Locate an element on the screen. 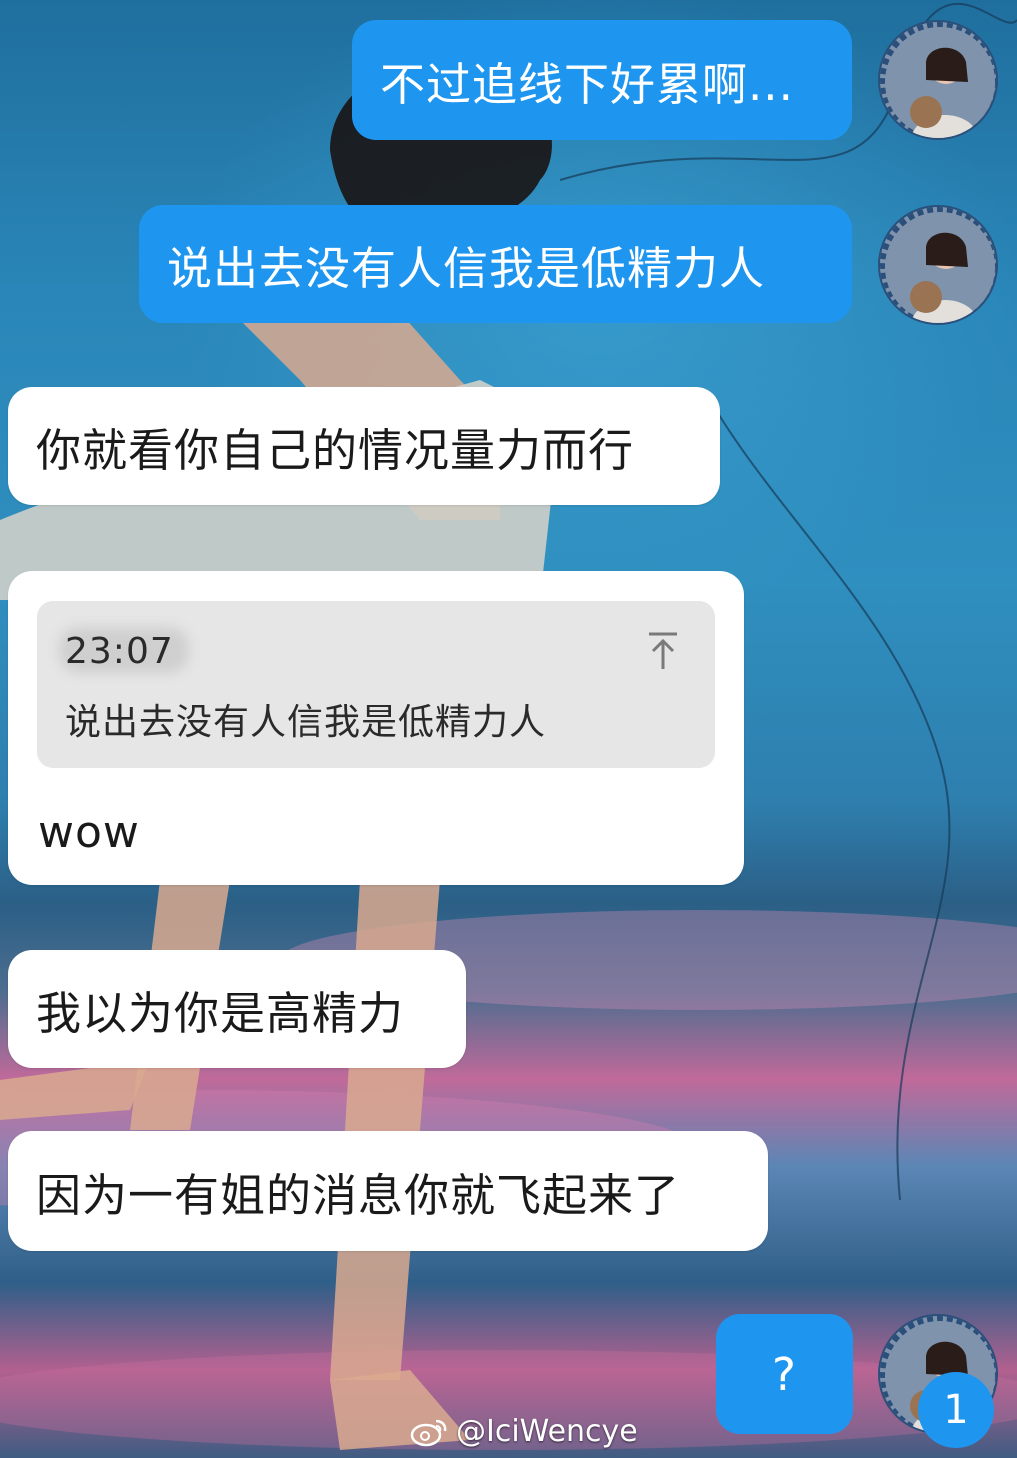 The height and width of the screenshot is (1458, 1017). message-bubble-incoming: 因为一有姐的消息你就飞起来了 is located at coordinates (388, 1191).